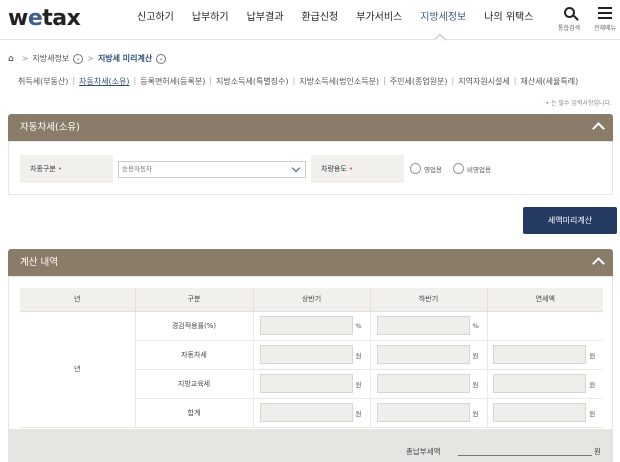 This screenshot has height=462, width=620. What do you see at coordinates (61, 18) in the screenshot?
I see `logo-part3: tax` at bounding box center [61, 18].